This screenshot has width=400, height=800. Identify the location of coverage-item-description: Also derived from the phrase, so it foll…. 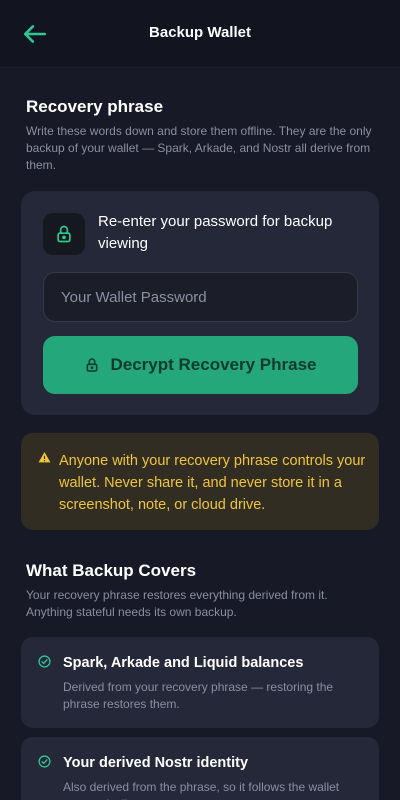
(201, 790).